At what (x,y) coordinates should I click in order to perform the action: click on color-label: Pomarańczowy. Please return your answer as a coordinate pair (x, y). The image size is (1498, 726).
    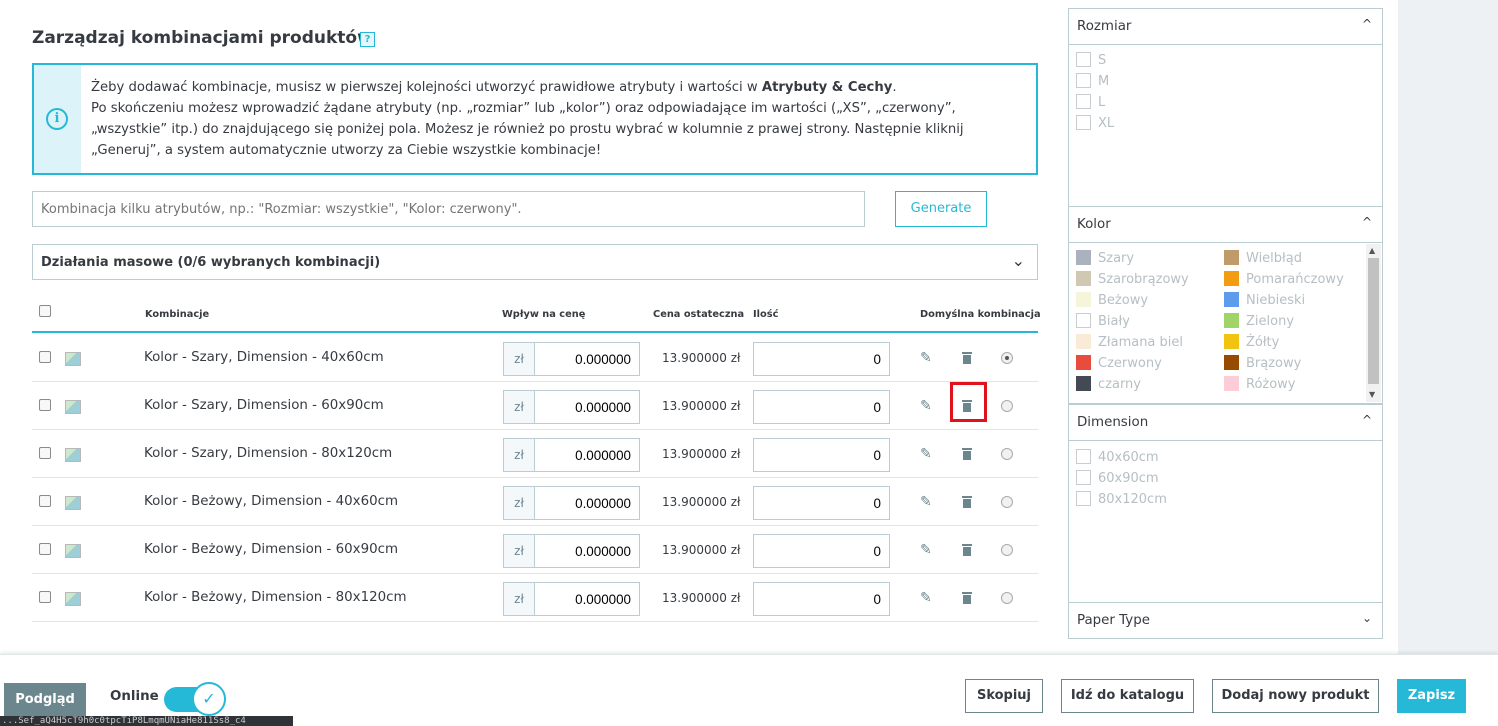
    Looking at the image, I should click on (1295, 279).